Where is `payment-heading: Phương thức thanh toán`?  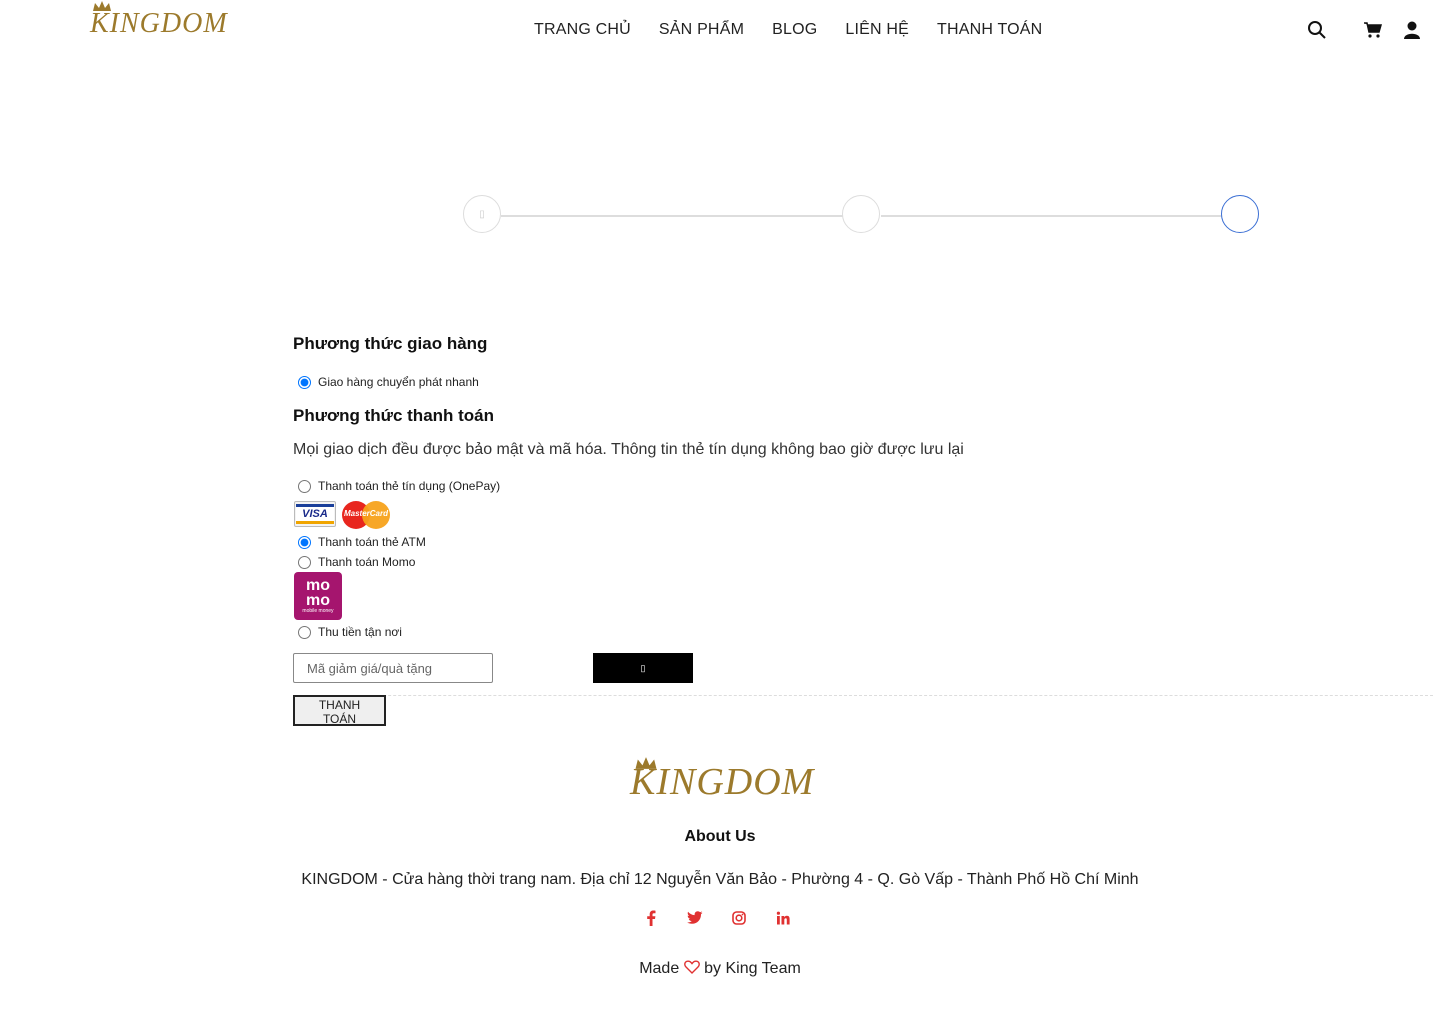 payment-heading: Phương thức thanh toán is located at coordinates (394, 415).